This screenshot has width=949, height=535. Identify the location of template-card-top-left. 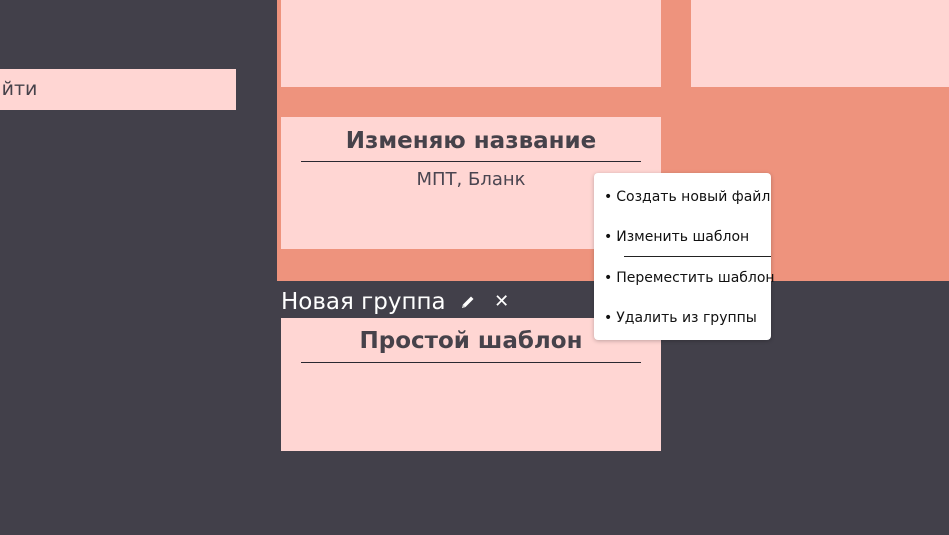
(471, 43).